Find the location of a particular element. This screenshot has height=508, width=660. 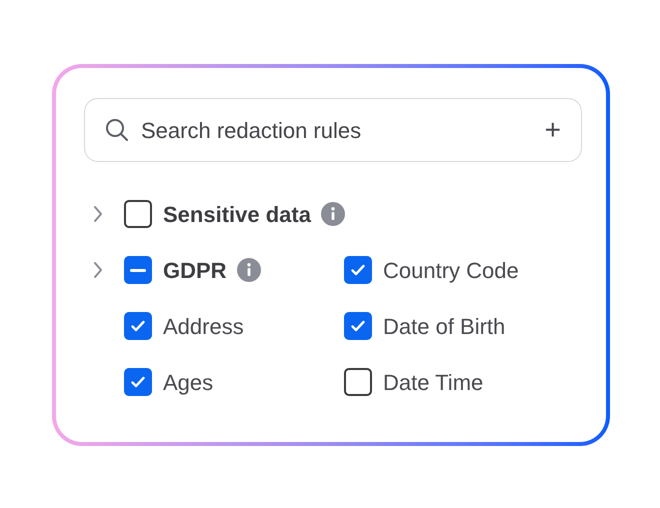

option-label: Address is located at coordinates (203, 326).